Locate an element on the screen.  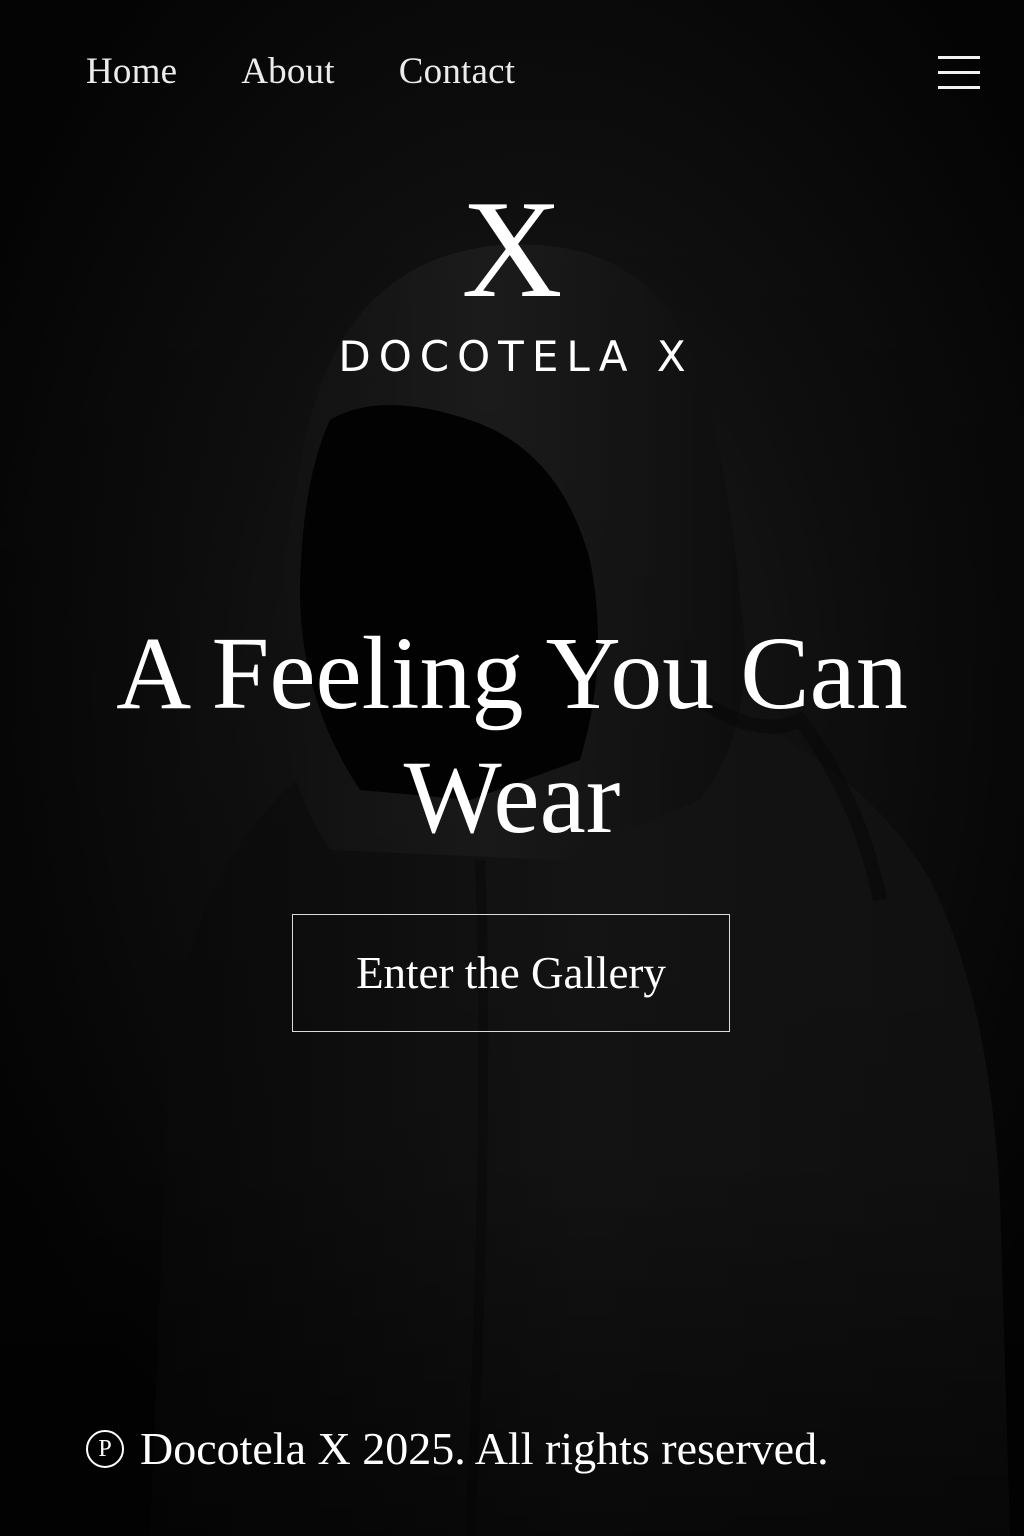
nav-link-contact: Contact is located at coordinates (457, 71).